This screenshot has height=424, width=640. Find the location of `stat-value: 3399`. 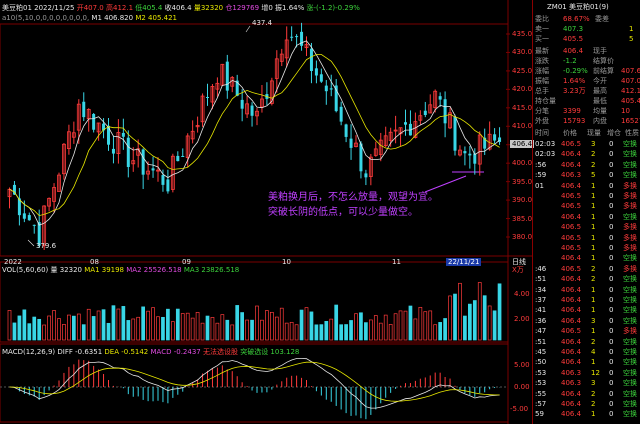

stat-value: 3399 is located at coordinates (572, 111).